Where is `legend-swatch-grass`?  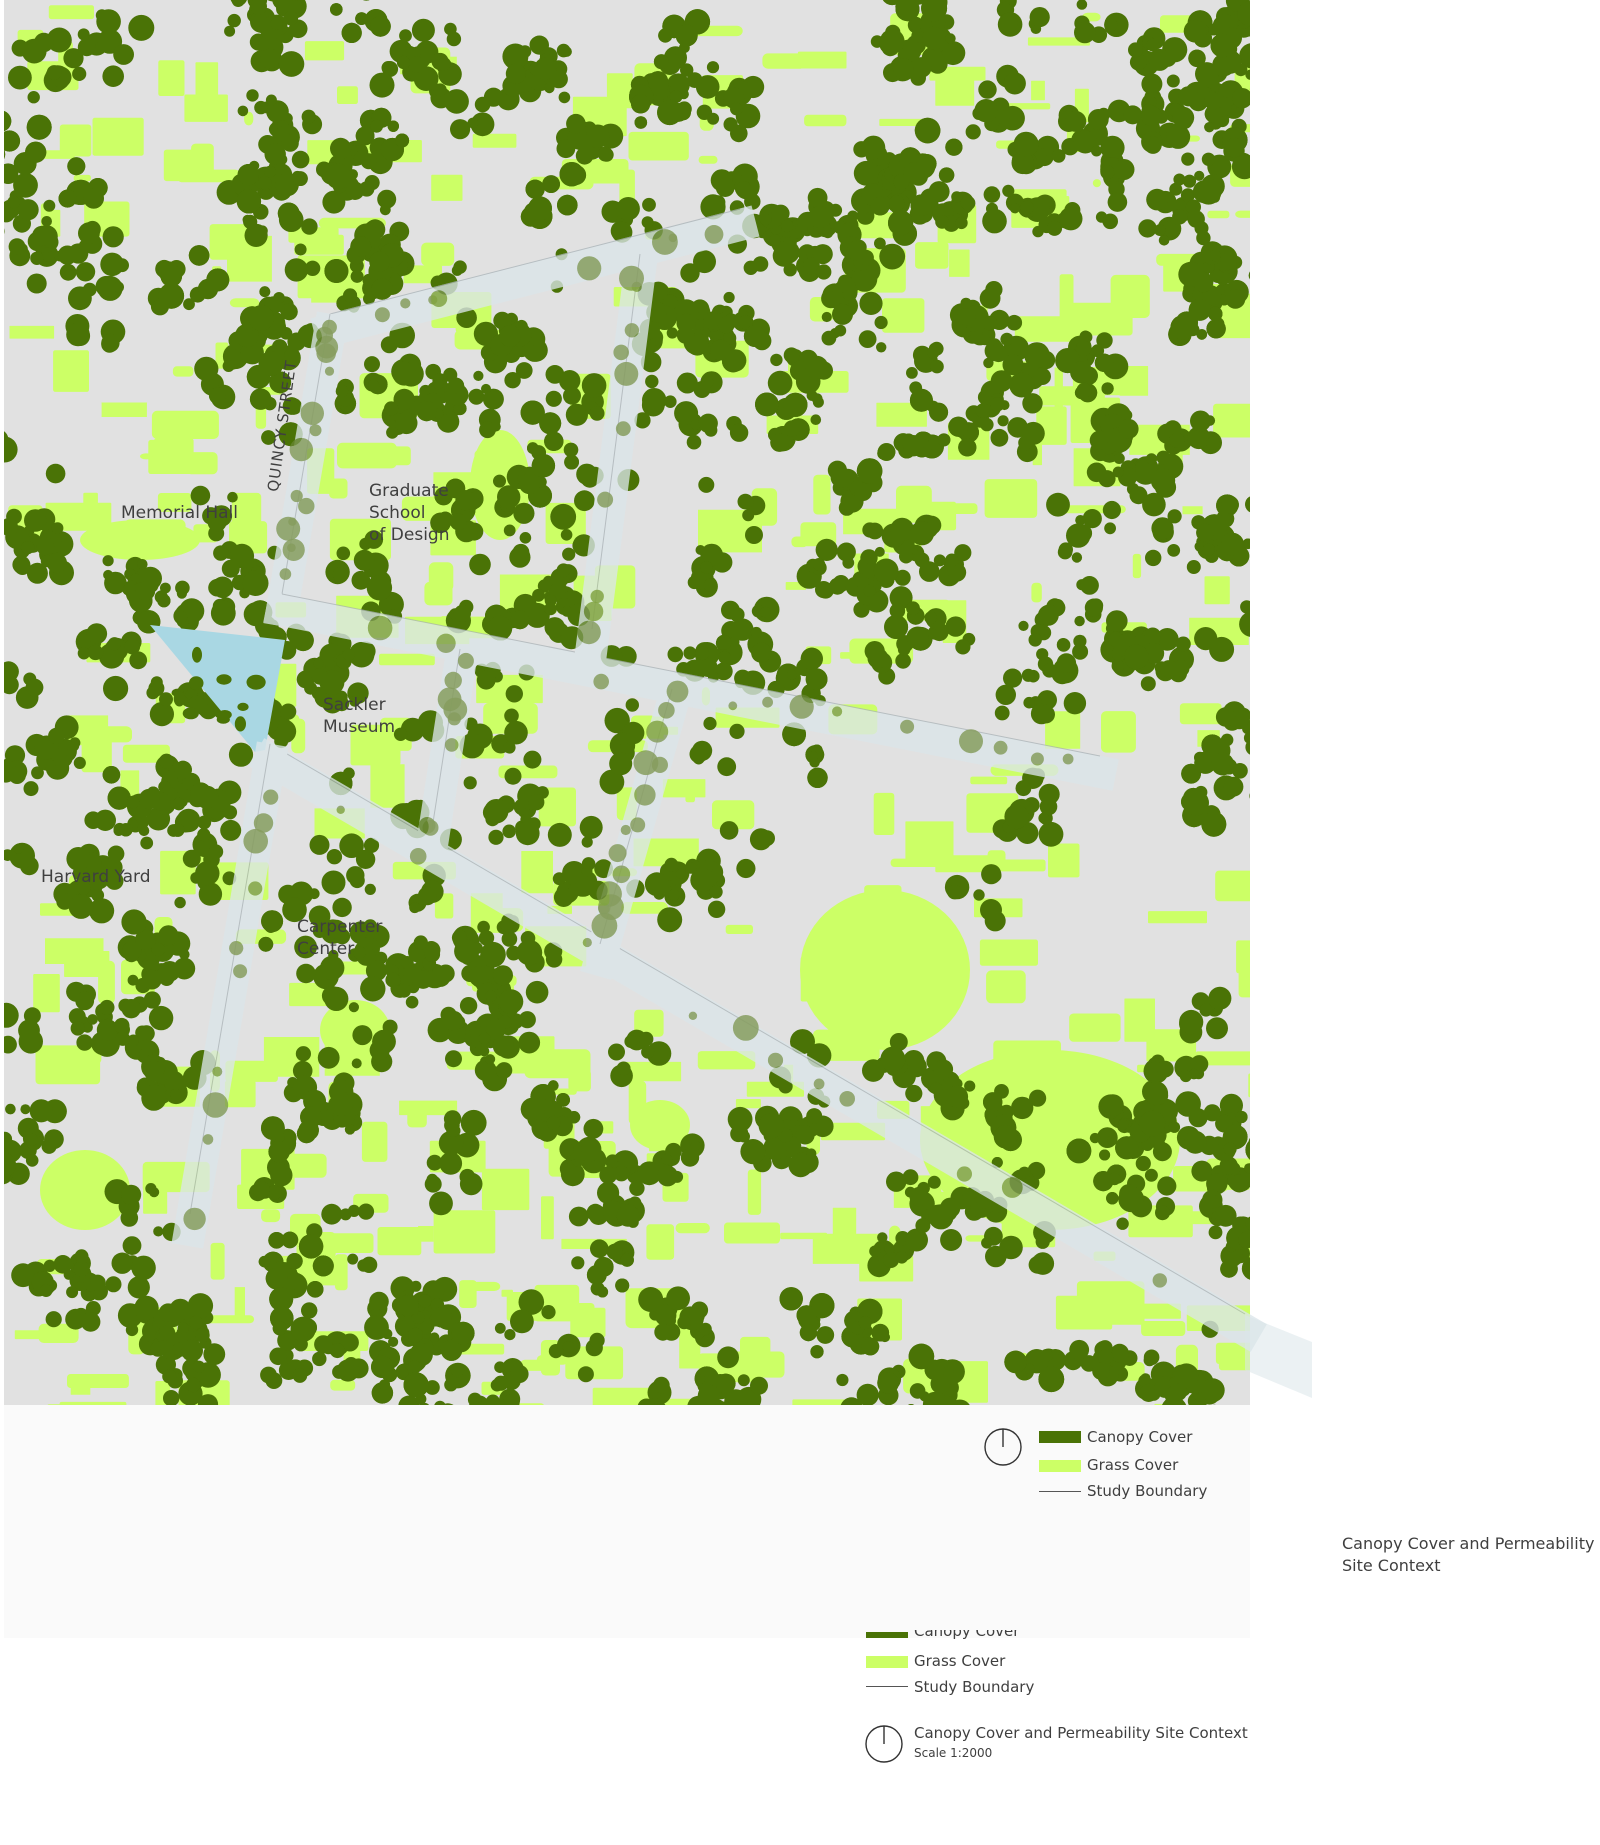 legend-swatch-grass is located at coordinates (1060, 1466).